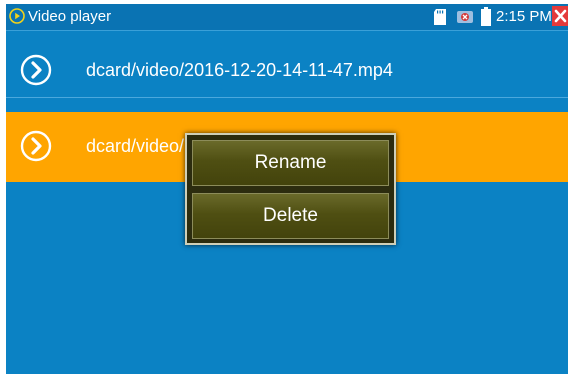 The image size is (568, 374). Describe the element at coordinates (560, 16) in the screenshot. I see `close-icon` at that location.